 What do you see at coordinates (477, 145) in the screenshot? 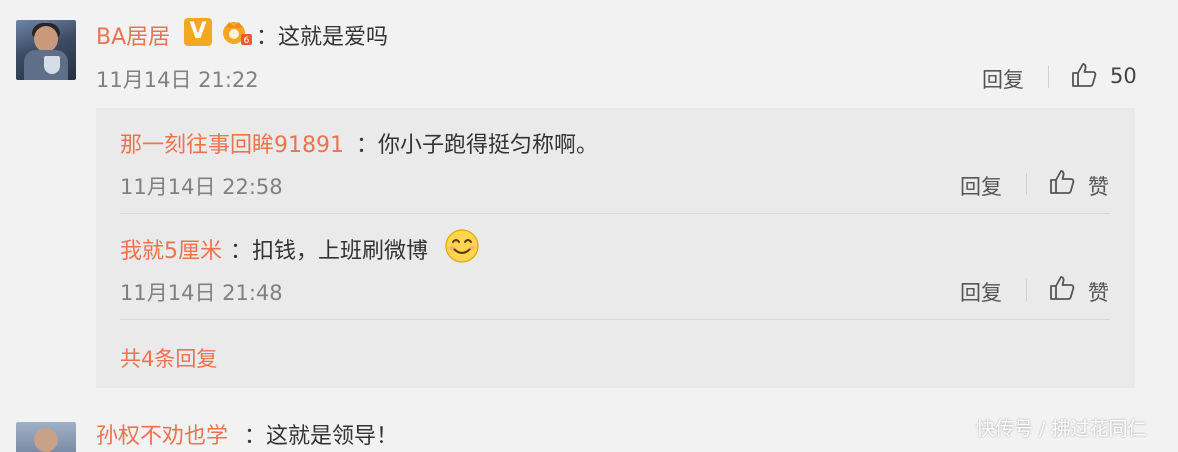
I see `reply-text: ：你小子跑得挺匀称啊。` at bounding box center [477, 145].